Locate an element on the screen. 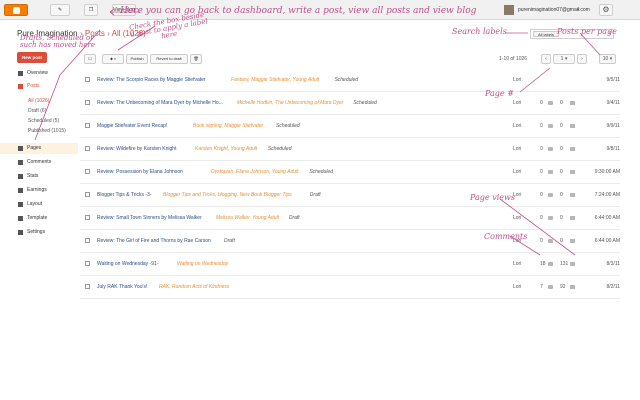 The height and width of the screenshot is (400, 640). sidebar-item-label: Stats is located at coordinates (33, 176).